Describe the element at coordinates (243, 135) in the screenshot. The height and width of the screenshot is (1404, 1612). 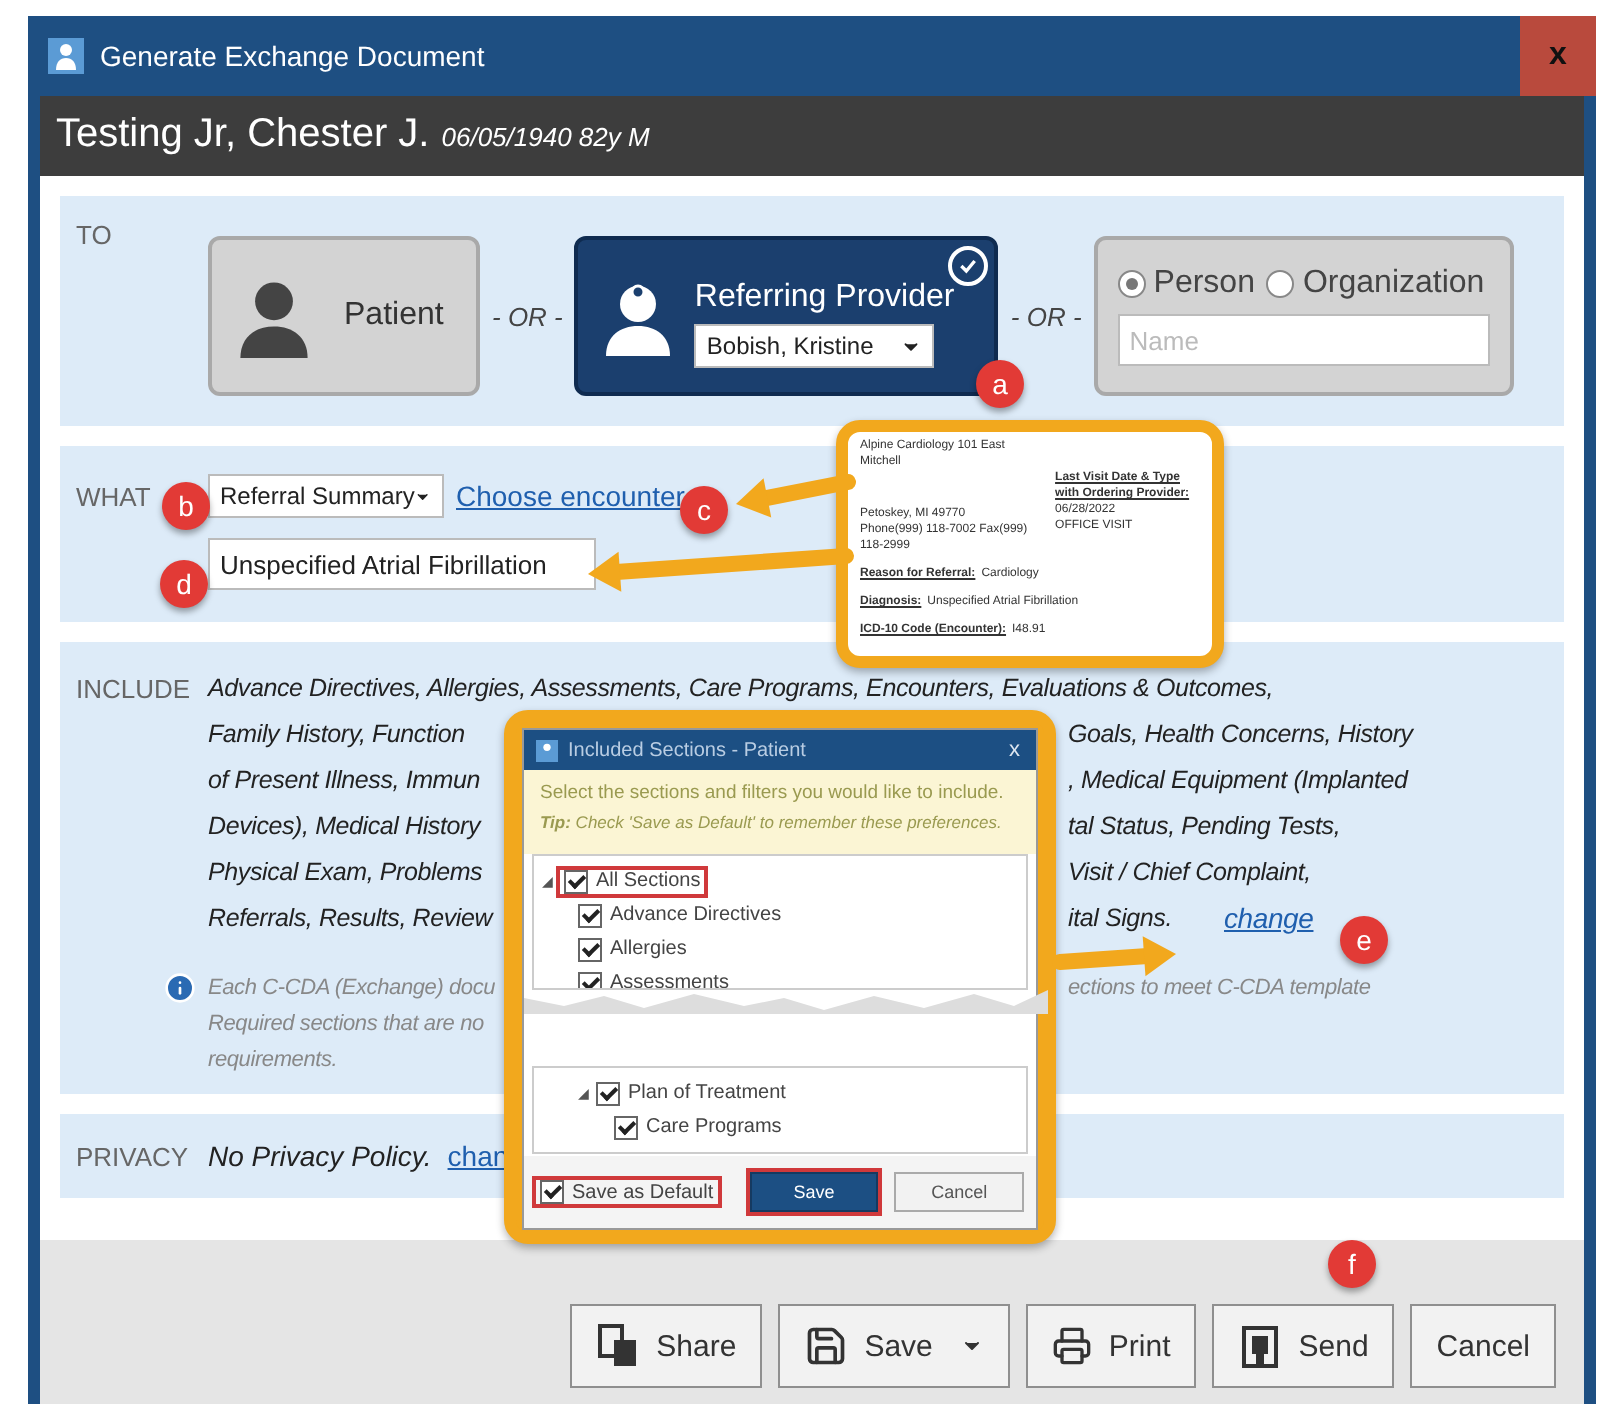
I see `patient-name: Testing Jr, Chester J.` at that location.